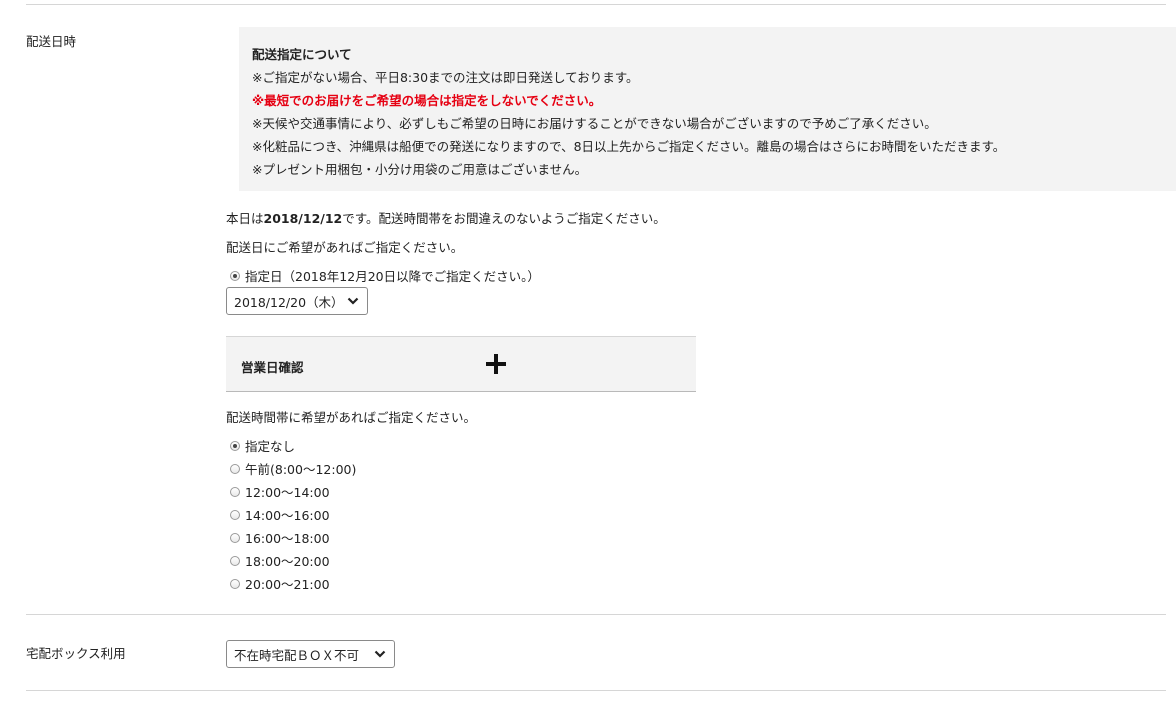 The height and width of the screenshot is (701, 1176). I want to click on time-slot-label: 指定なし, so click(270, 446).